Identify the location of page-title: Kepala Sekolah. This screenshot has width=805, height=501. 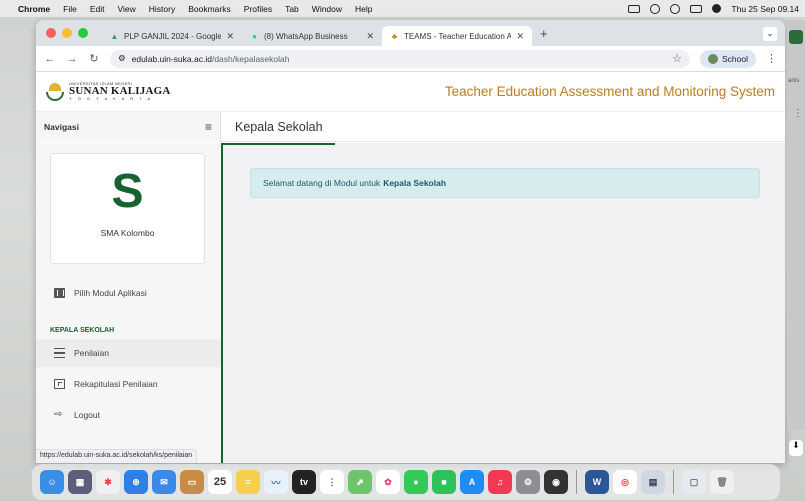
(279, 126).